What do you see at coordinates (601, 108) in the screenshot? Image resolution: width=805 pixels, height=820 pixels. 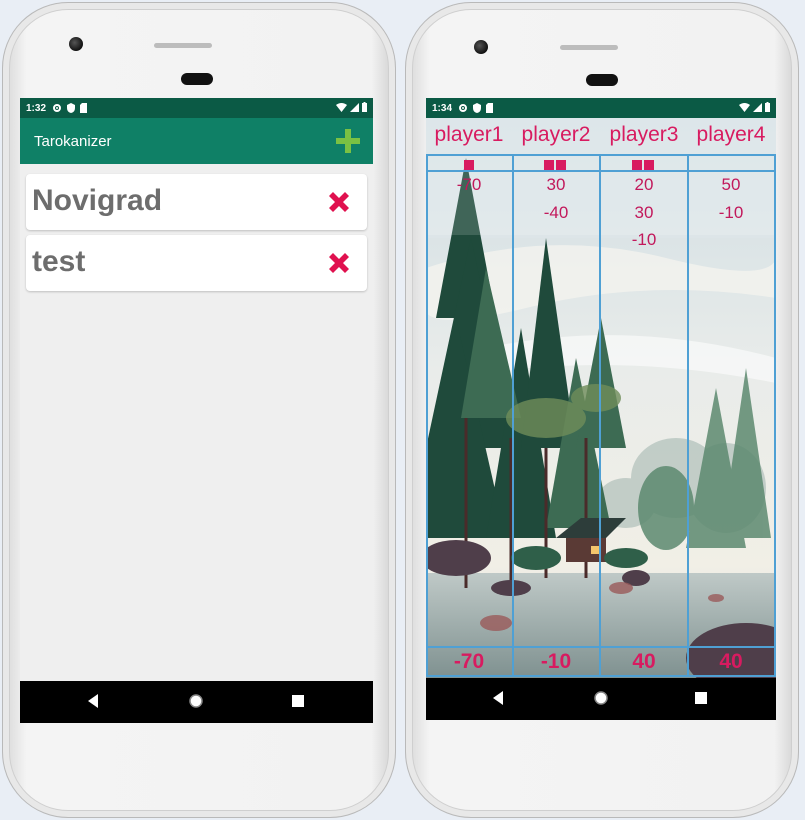 I see `status-bar: 1:34` at bounding box center [601, 108].